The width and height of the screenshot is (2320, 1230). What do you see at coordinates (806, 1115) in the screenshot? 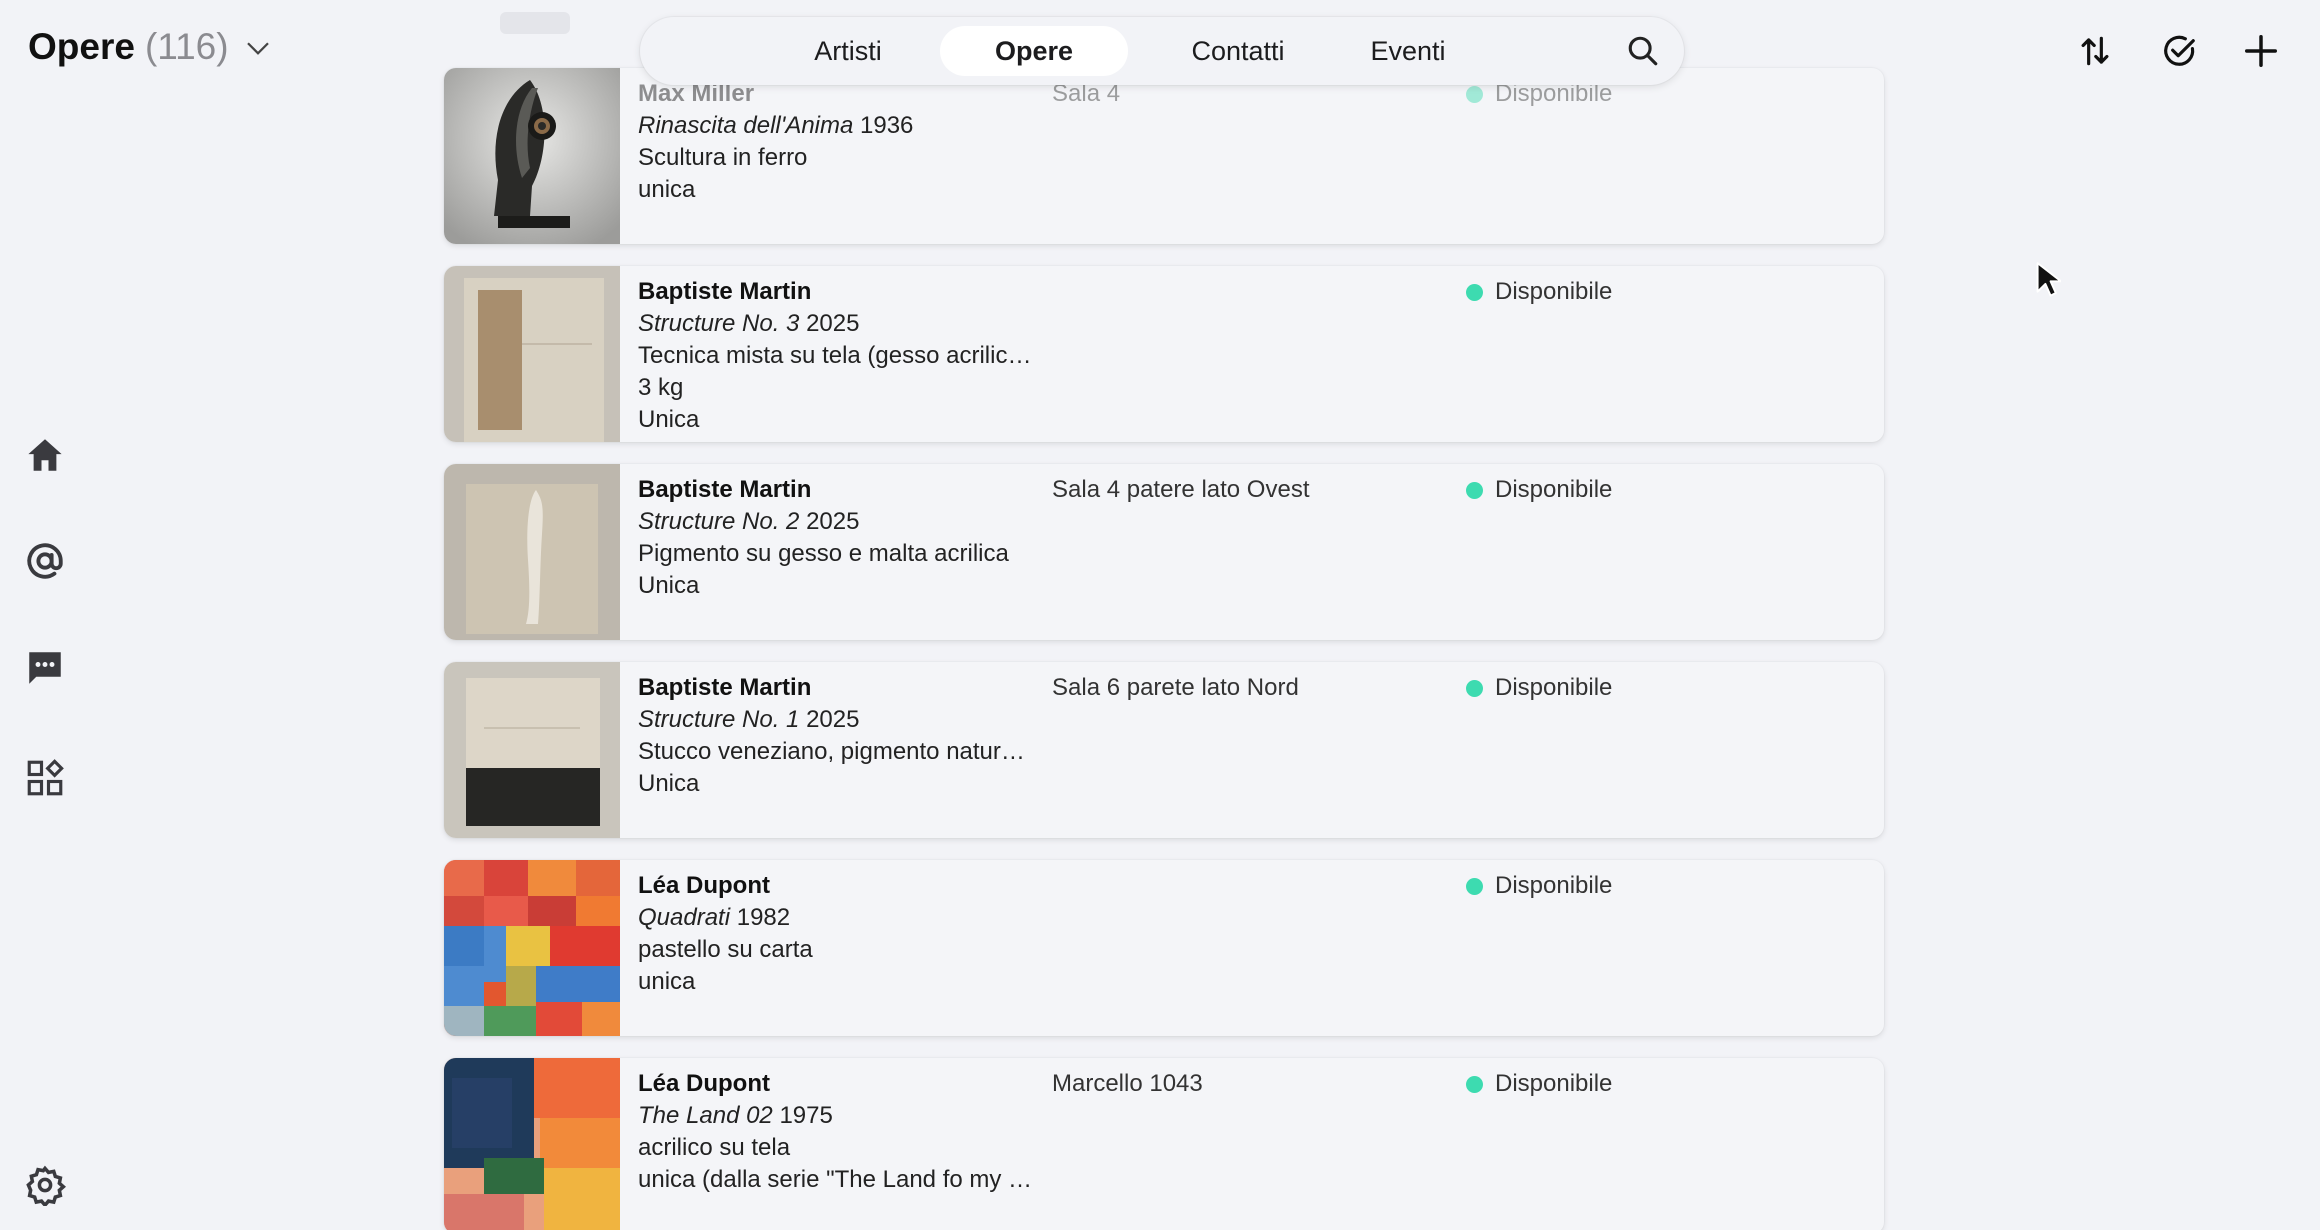
I see `work-year: 1975` at bounding box center [806, 1115].